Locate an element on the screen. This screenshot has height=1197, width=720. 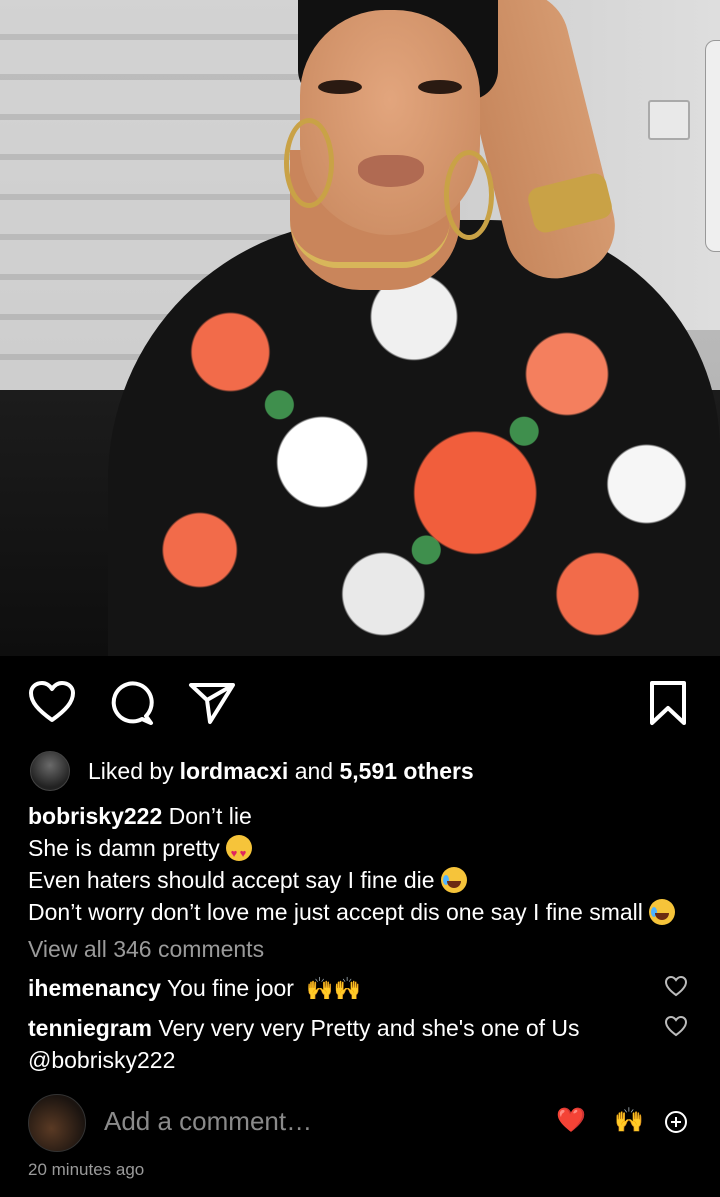
liker-avatar is located at coordinates (50, 771).